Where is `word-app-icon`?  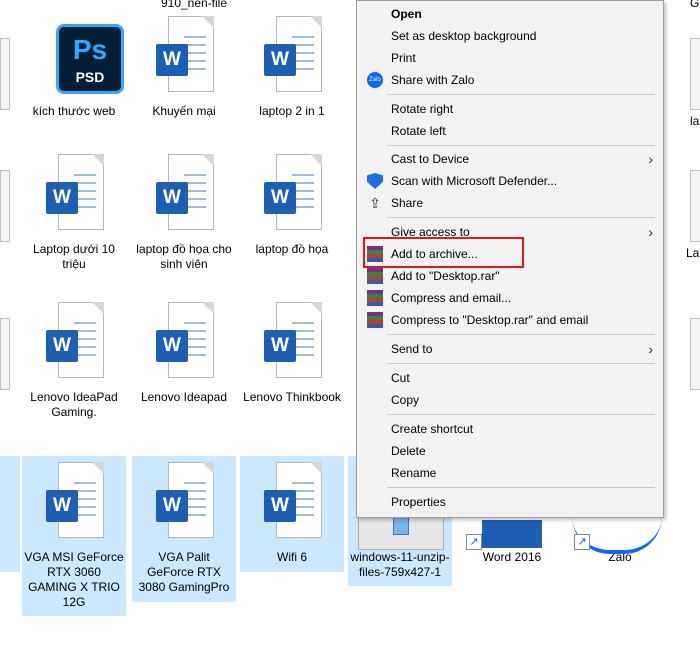 word-app-icon is located at coordinates (512, 534).